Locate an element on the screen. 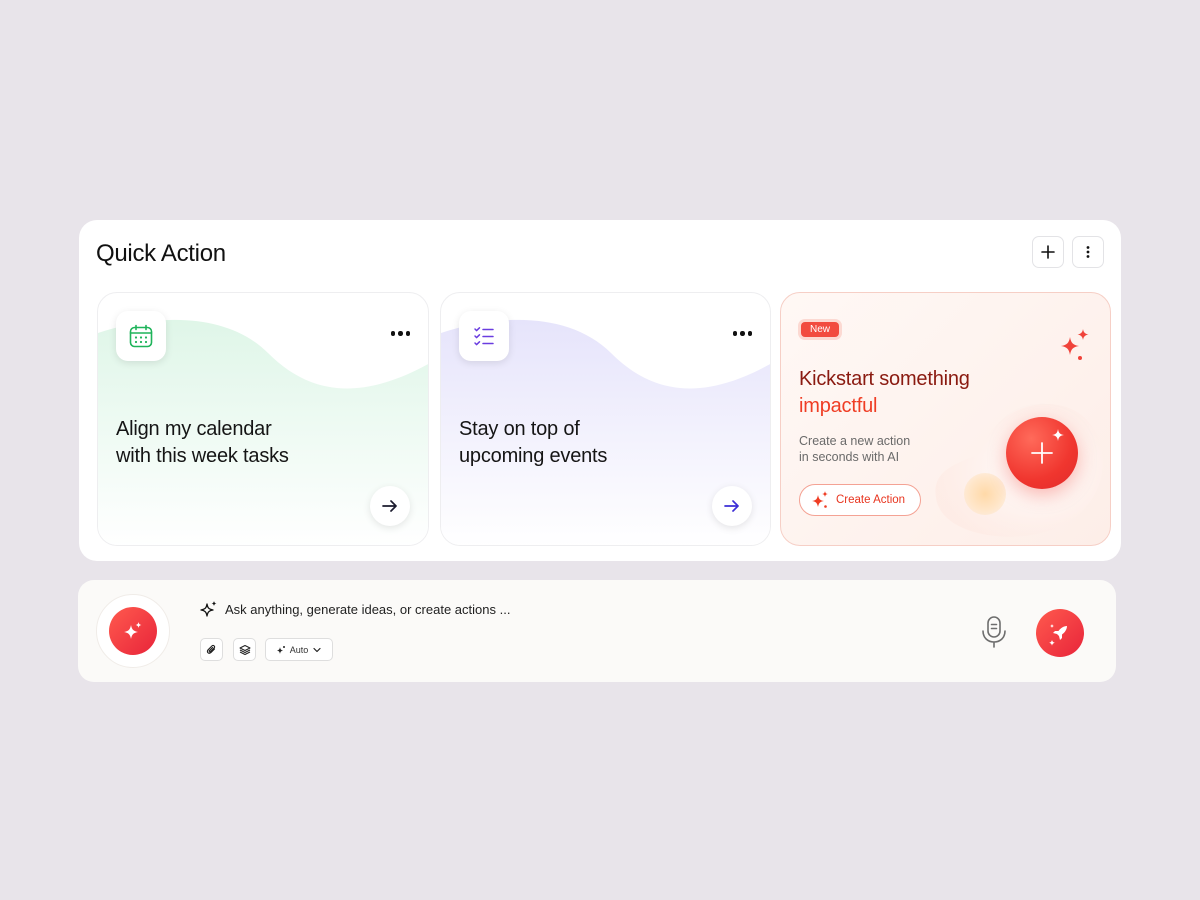 The height and width of the screenshot is (900, 1200). send-button is located at coordinates (1060, 633).